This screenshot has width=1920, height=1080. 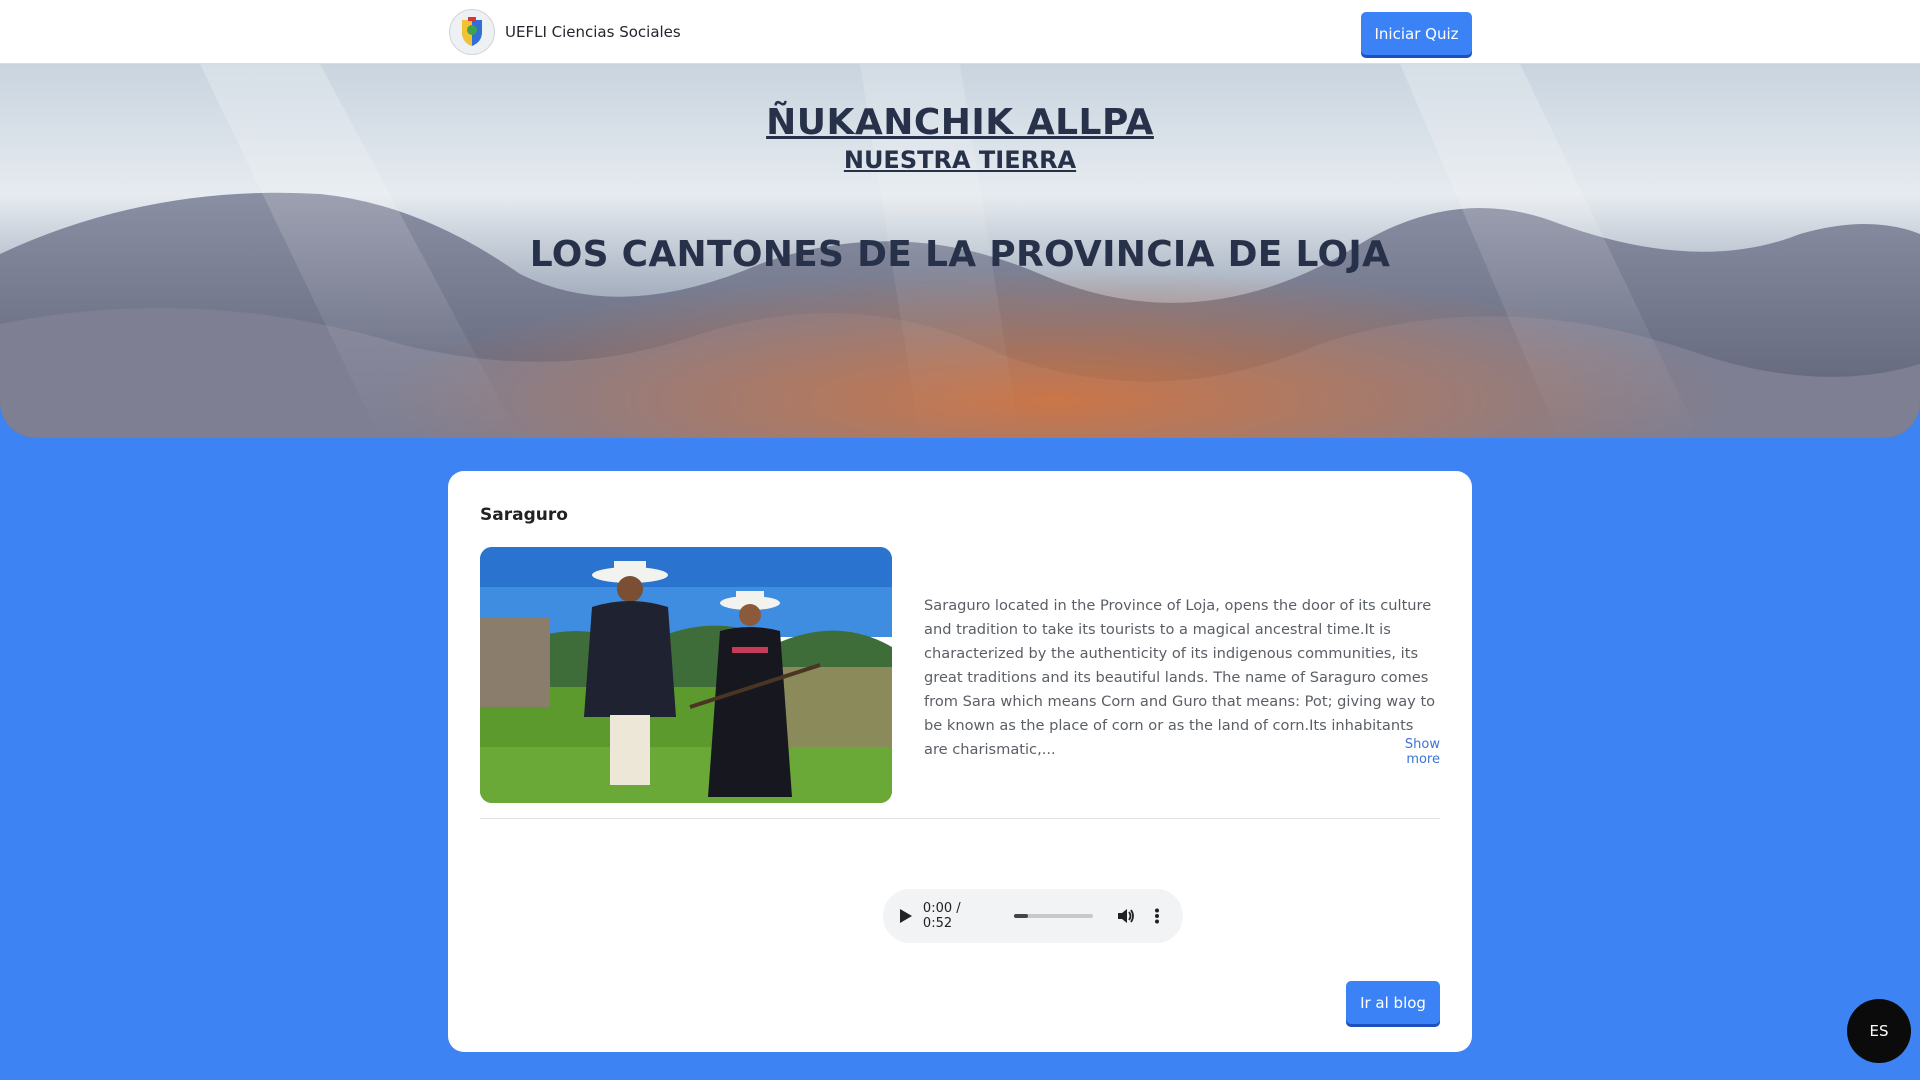 What do you see at coordinates (1879, 1031) in the screenshot?
I see `language-button: ES` at bounding box center [1879, 1031].